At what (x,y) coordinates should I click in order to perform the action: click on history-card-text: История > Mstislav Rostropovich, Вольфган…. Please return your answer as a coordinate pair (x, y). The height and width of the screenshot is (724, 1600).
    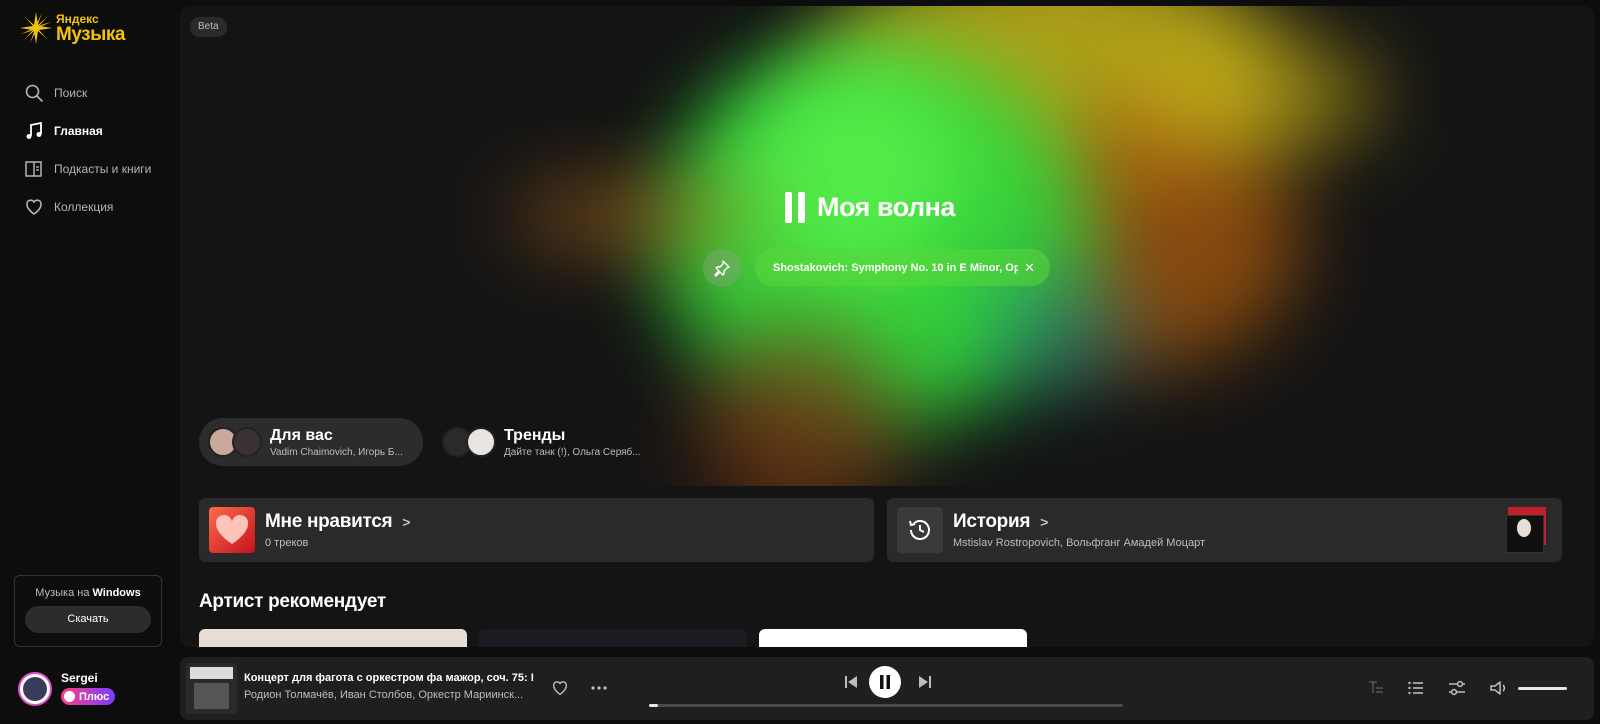
    Looking at the image, I should click on (1079, 530).